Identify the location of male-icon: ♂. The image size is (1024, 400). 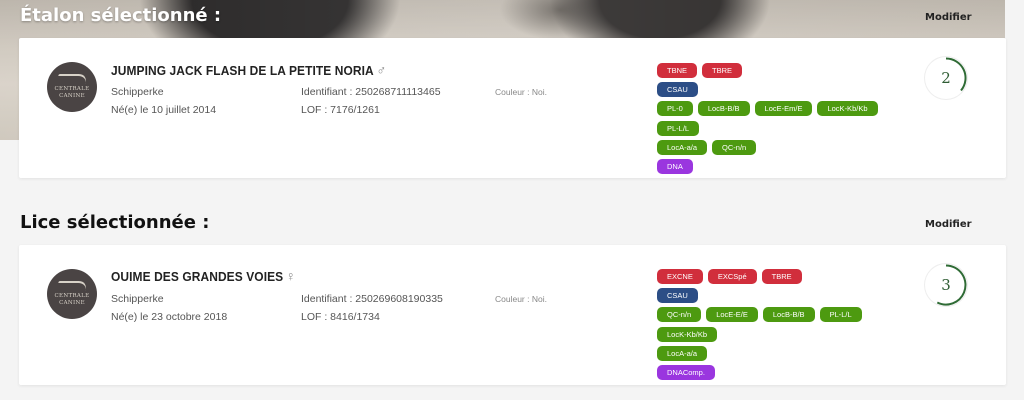
(381, 70).